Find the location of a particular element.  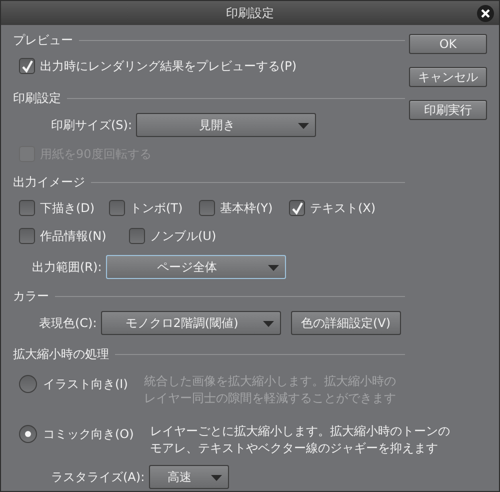

dialog-button: OK is located at coordinates (448, 44).